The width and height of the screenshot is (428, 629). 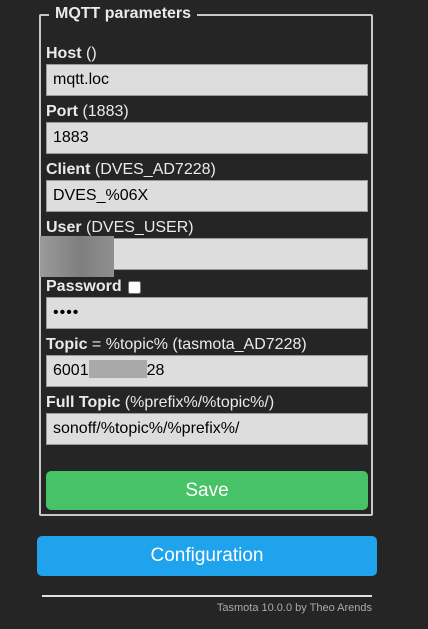 I want to click on client-input, so click(x=207, y=196).